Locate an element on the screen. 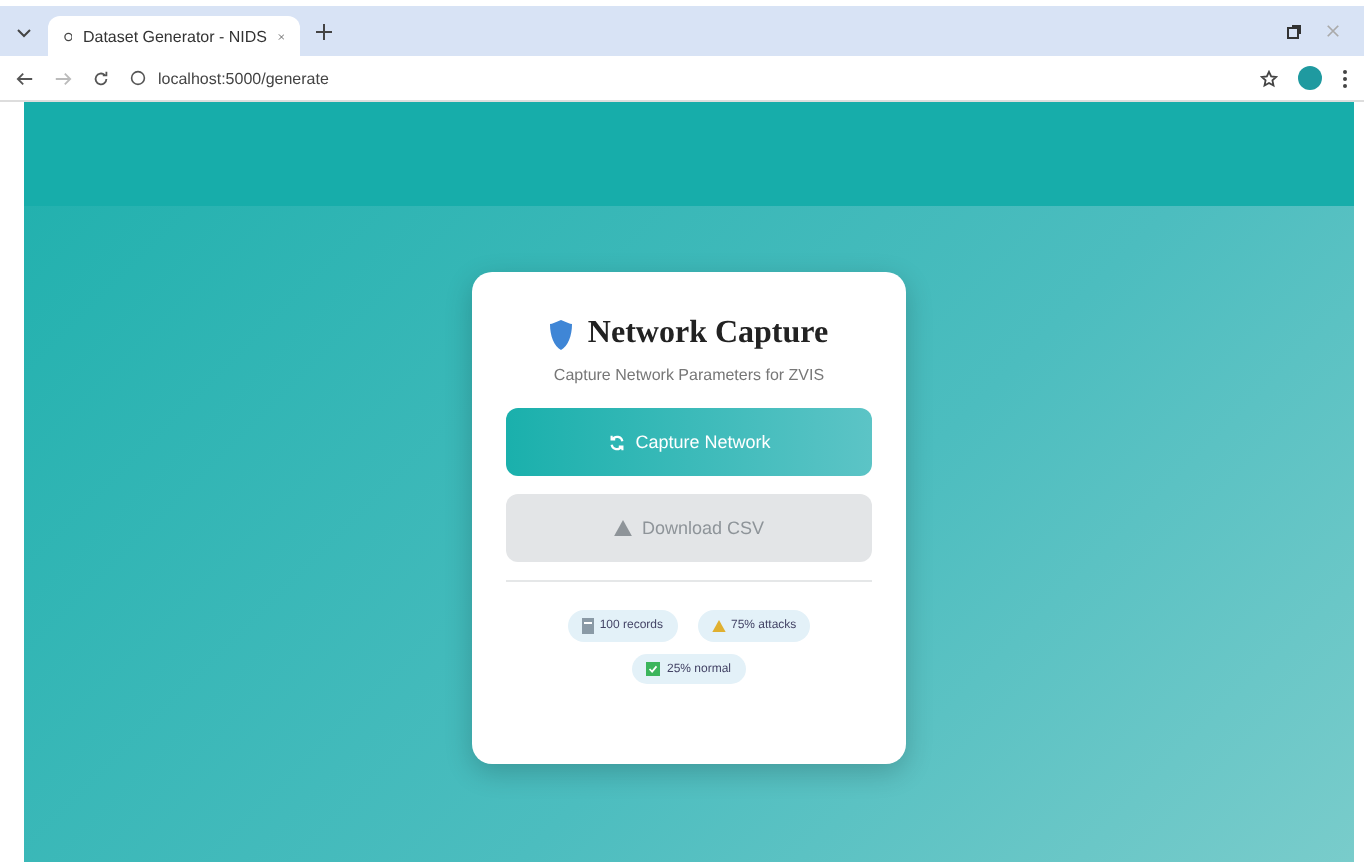  check-icon is located at coordinates (653, 669).